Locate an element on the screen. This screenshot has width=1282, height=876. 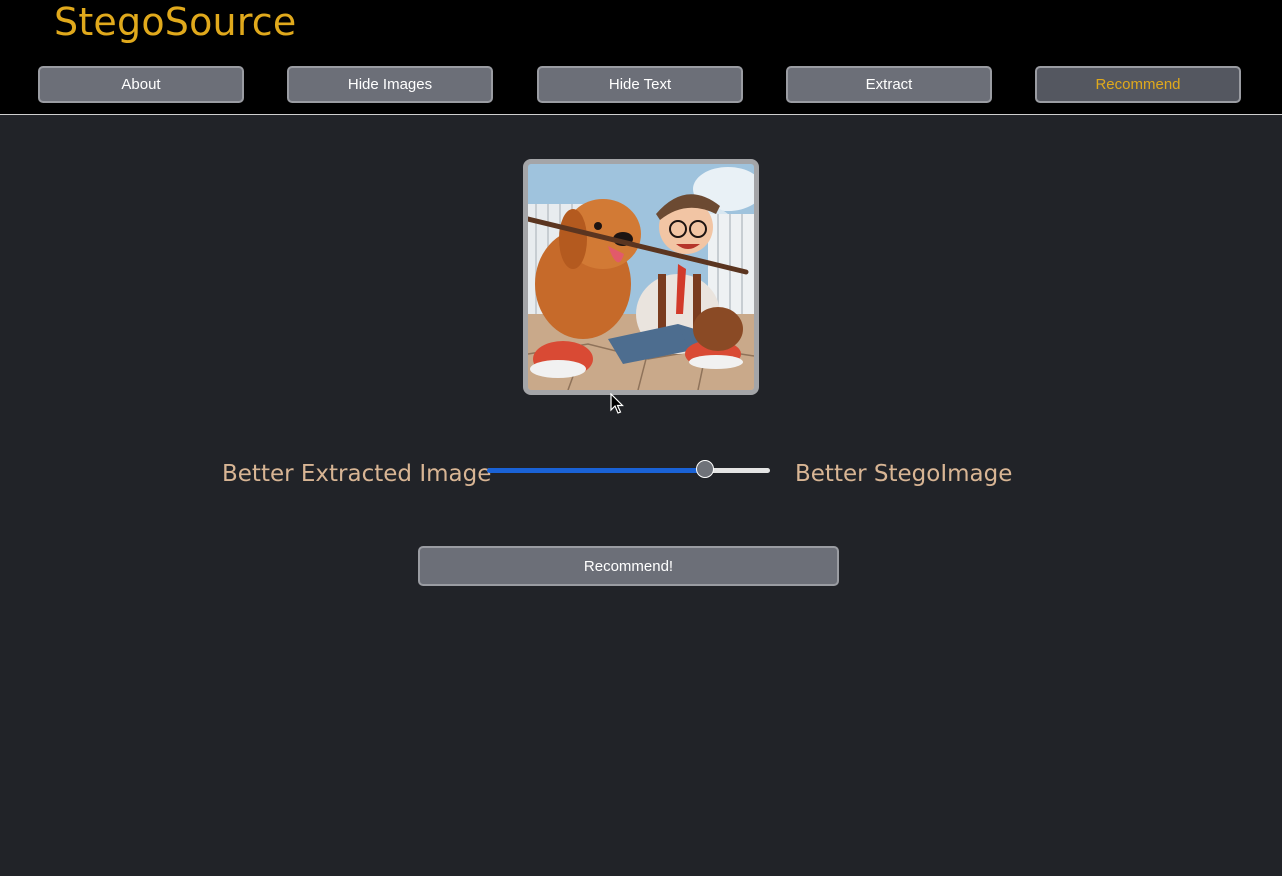
tradeoff-slider-row: Better Extracted Image Better StegoImage is located at coordinates (641, 477).